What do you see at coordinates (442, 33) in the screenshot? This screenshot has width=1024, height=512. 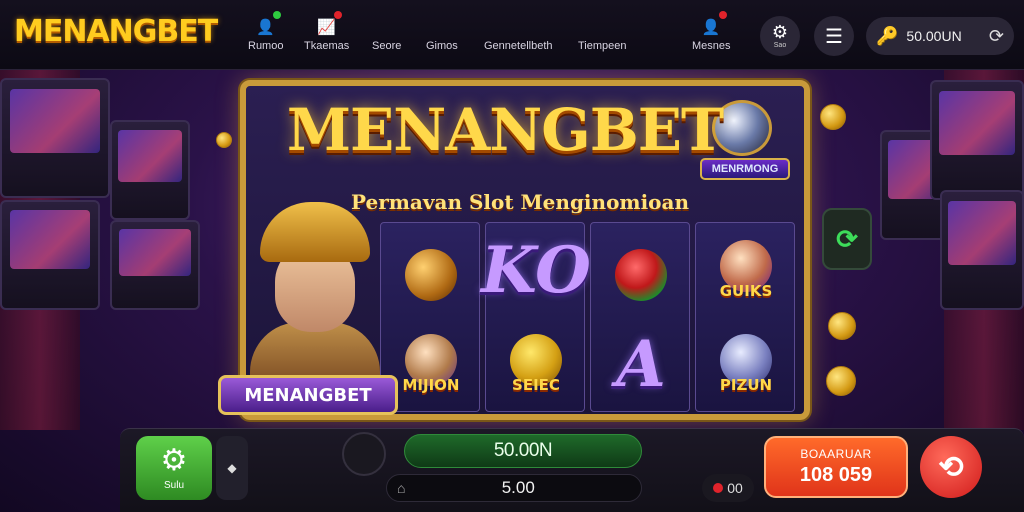 I see `nav-item-gimos: Gimos` at bounding box center [442, 33].